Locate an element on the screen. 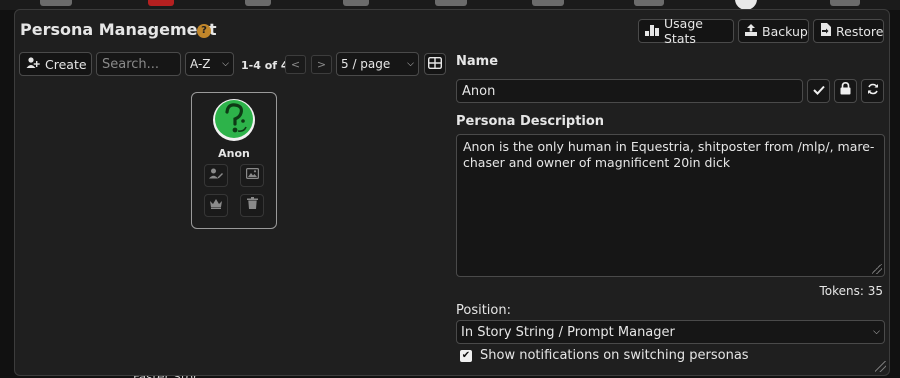 The image size is (900, 378). crown-icon is located at coordinates (216, 205).